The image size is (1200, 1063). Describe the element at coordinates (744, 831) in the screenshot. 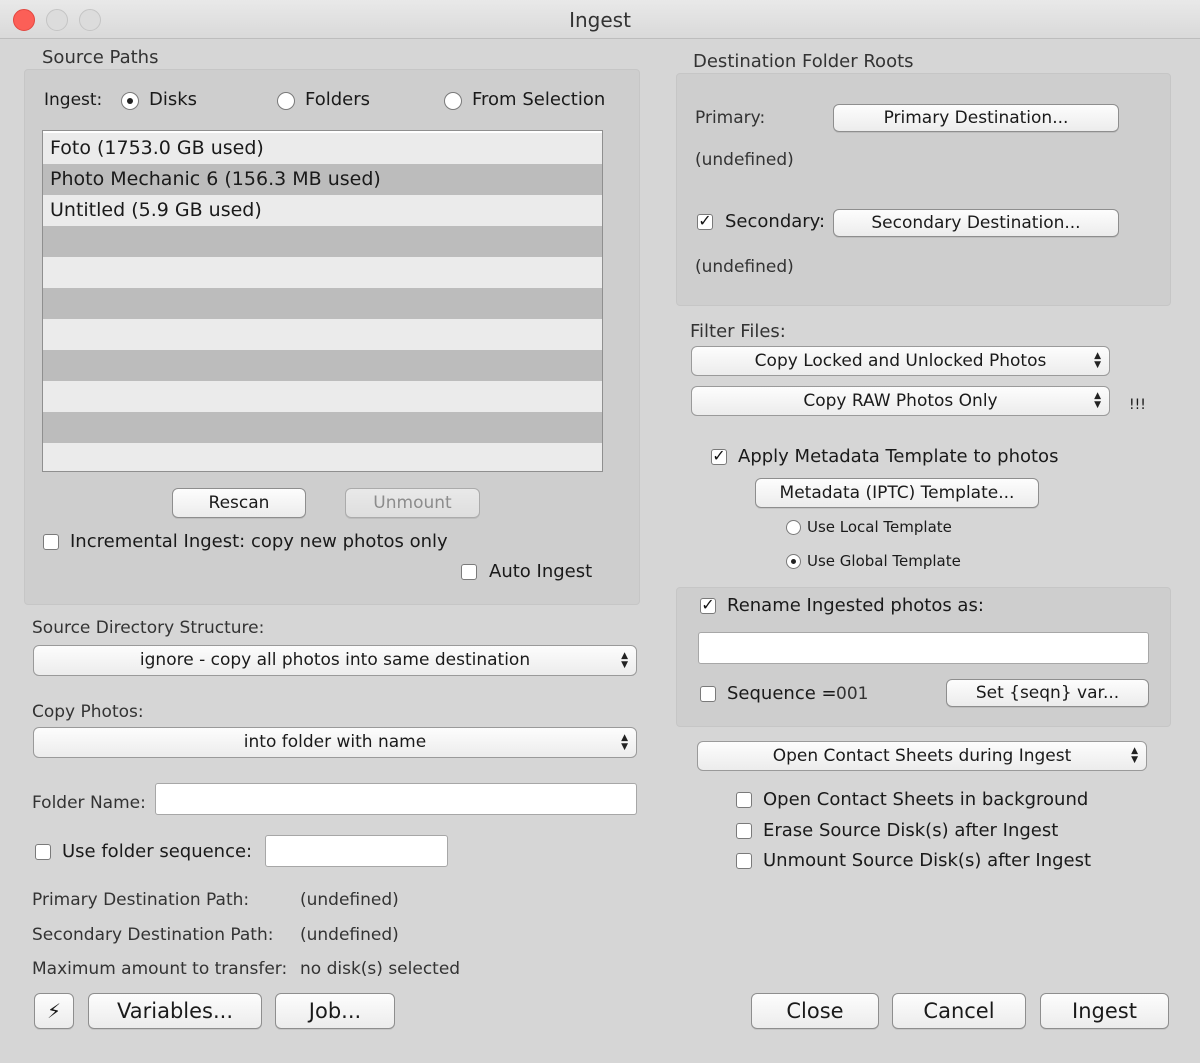

I see `erase-source-checkbox` at that location.